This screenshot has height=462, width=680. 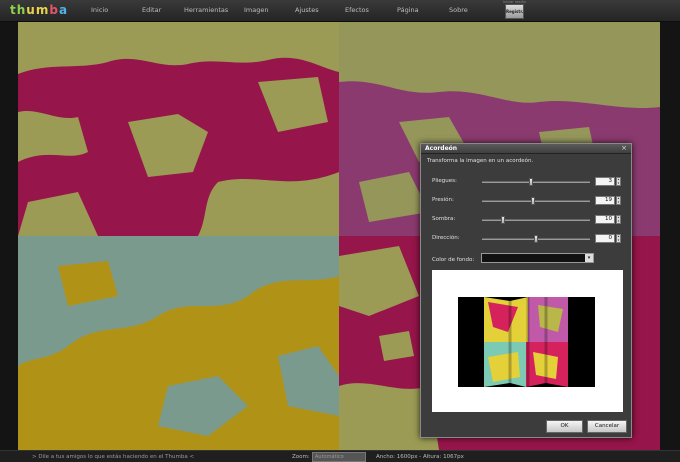 I want to click on folds-label: Pliegues:, so click(x=444, y=181).